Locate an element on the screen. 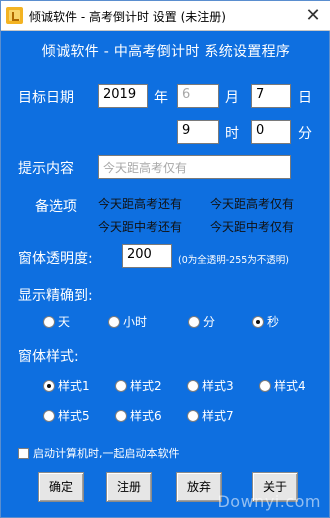 The height and width of the screenshot is (518, 330). autostart-checkbox: 启动计算机时,一起启动本软件 is located at coordinates (99, 453).